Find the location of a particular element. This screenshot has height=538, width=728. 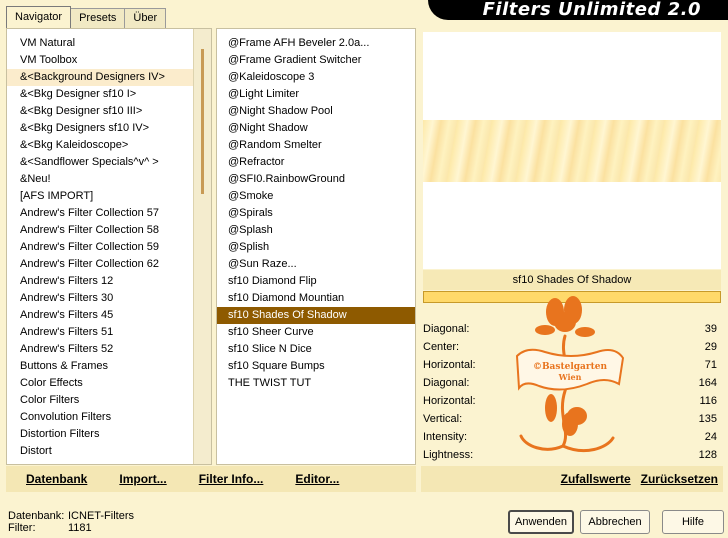

category-item: Andrew's Filter Collection 58 is located at coordinates (109, 230).